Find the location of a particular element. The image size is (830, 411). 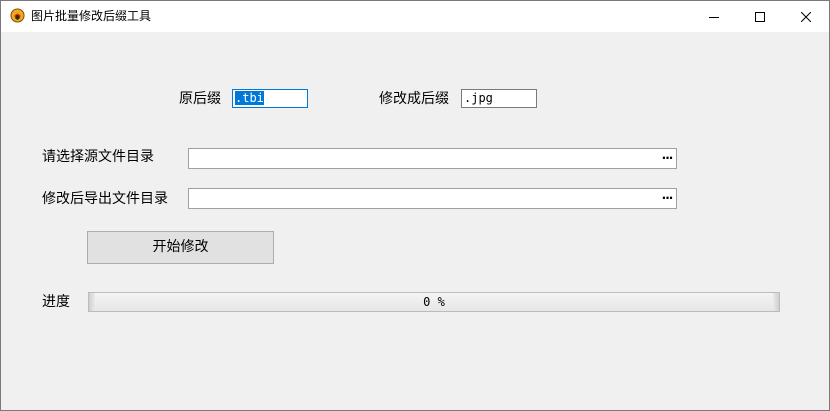

output-dir-browse-button: ··· is located at coordinates (667, 198).